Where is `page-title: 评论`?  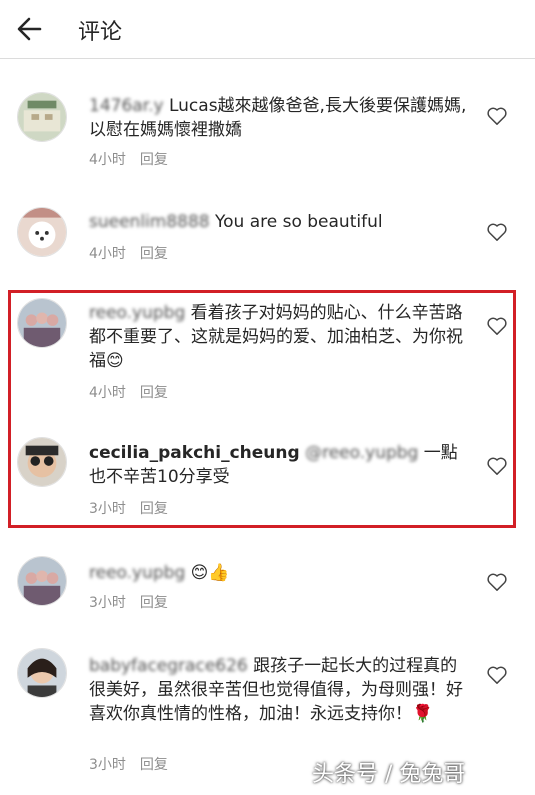 page-title: 评论 is located at coordinates (100, 32).